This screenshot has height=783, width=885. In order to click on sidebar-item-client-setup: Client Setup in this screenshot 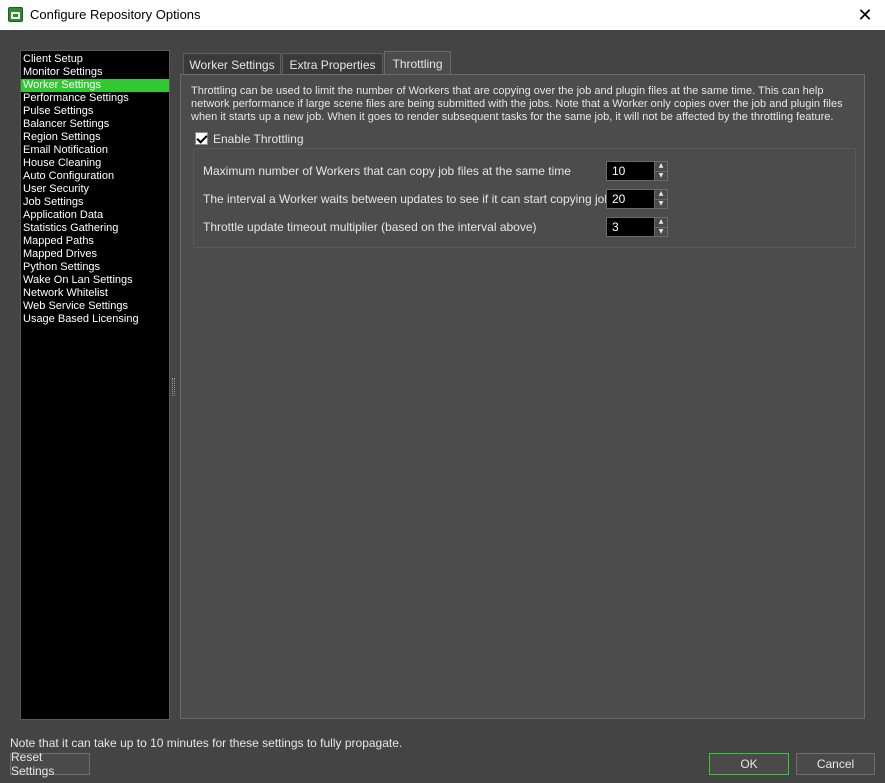, I will do `click(95, 59)`.